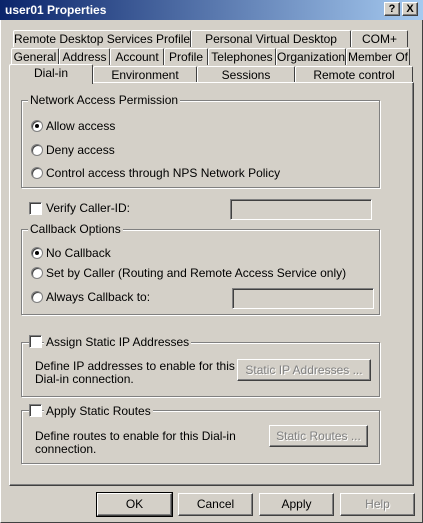 The height and width of the screenshot is (523, 423). What do you see at coordinates (35, 56) in the screenshot?
I see `tab-general: General` at bounding box center [35, 56].